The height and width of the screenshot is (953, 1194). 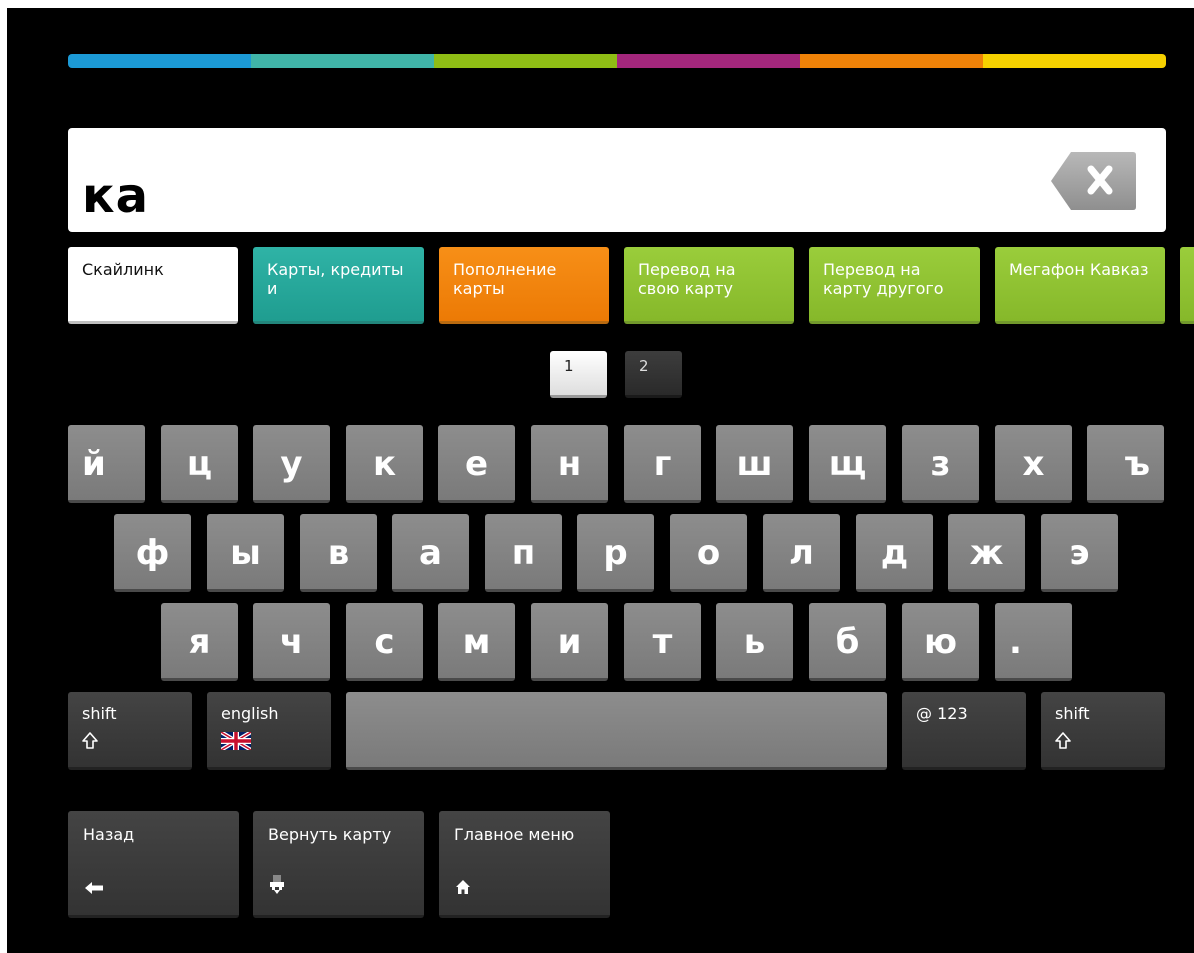 I want to click on back-button: Назад, so click(x=153, y=864).